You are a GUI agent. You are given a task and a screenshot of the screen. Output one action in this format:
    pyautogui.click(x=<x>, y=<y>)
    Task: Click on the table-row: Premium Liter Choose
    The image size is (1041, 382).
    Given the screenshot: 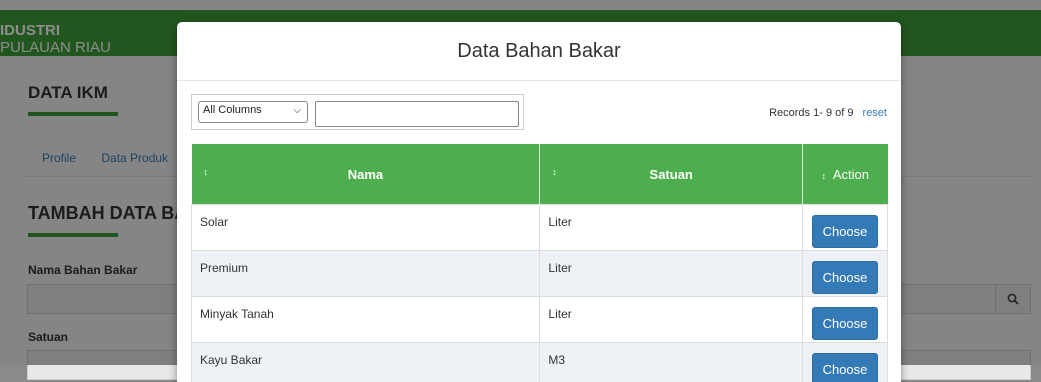 What is the action you would take?
    pyautogui.click(x=540, y=274)
    